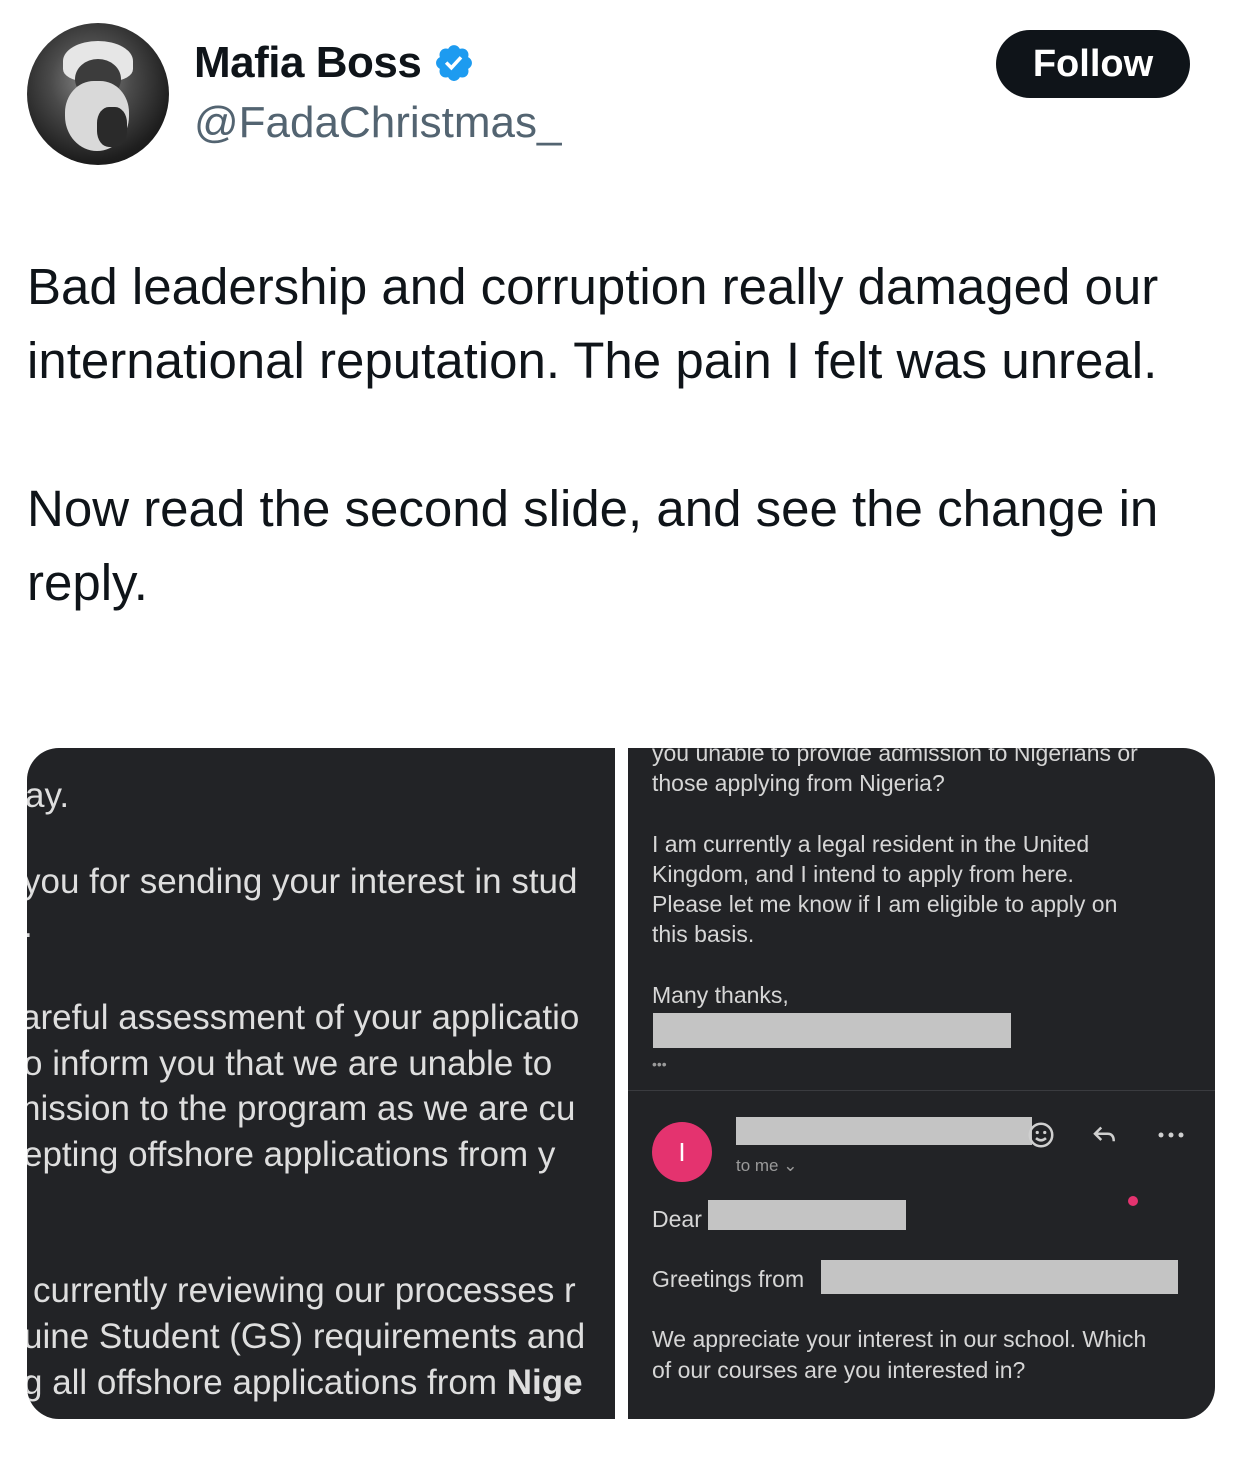 This screenshot has width=1242, height=1482. What do you see at coordinates (720, 995) in the screenshot?
I see `slide2-text-line: Many thanks,` at bounding box center [720, 995].